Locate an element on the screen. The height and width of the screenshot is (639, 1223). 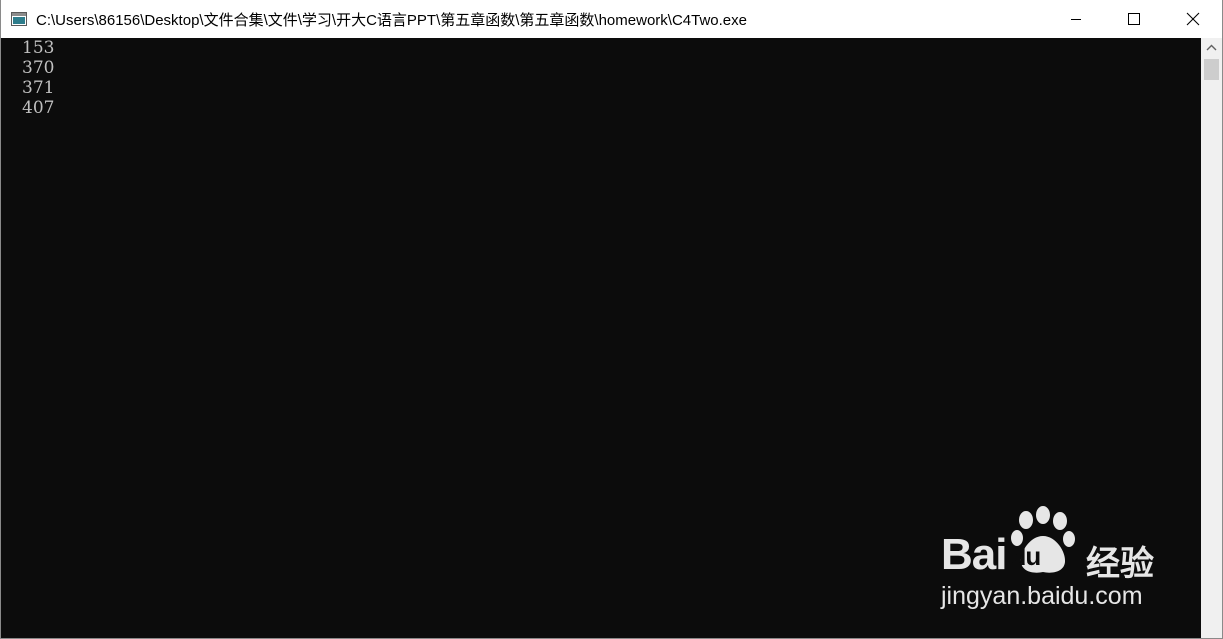
watermark-brand-right: du is located at coordinates (1025, 556).